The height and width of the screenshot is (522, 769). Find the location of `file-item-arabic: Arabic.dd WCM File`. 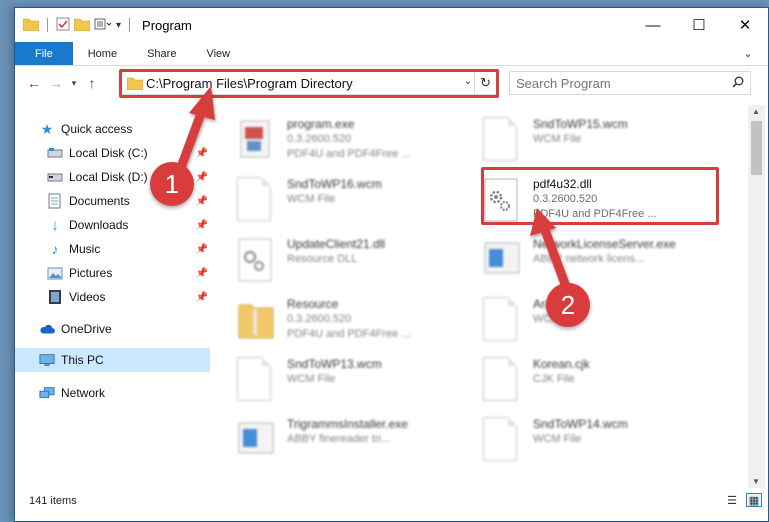

file-item-arabic: Arabic.dd WCM File is located at coordinates (603, 322).